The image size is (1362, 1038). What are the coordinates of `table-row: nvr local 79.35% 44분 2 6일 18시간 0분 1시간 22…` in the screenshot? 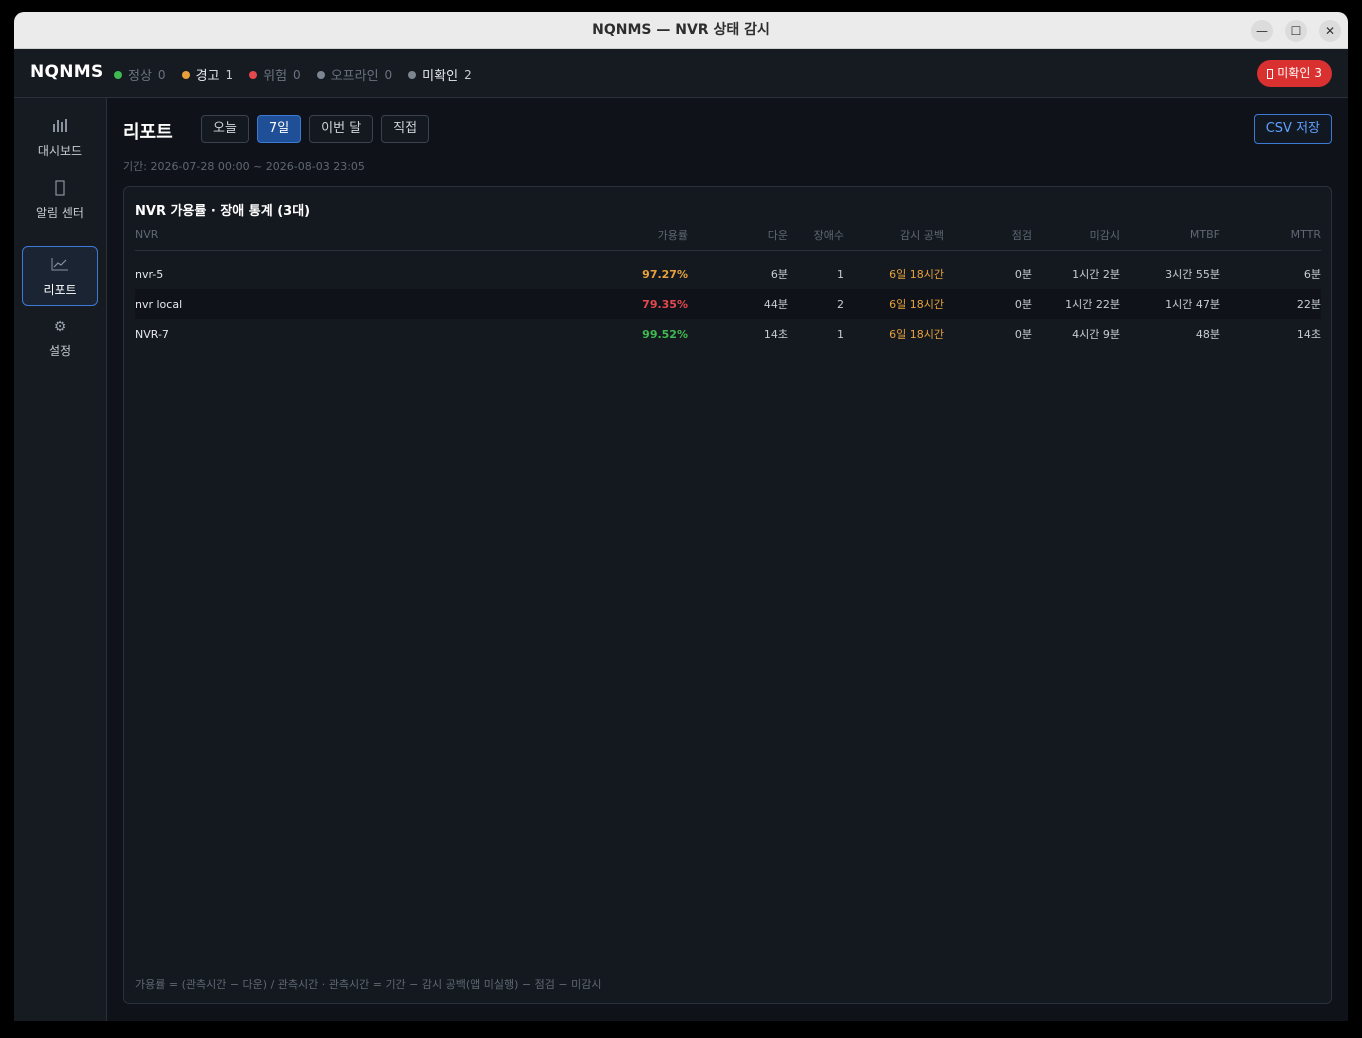 It's located at (728, 304).